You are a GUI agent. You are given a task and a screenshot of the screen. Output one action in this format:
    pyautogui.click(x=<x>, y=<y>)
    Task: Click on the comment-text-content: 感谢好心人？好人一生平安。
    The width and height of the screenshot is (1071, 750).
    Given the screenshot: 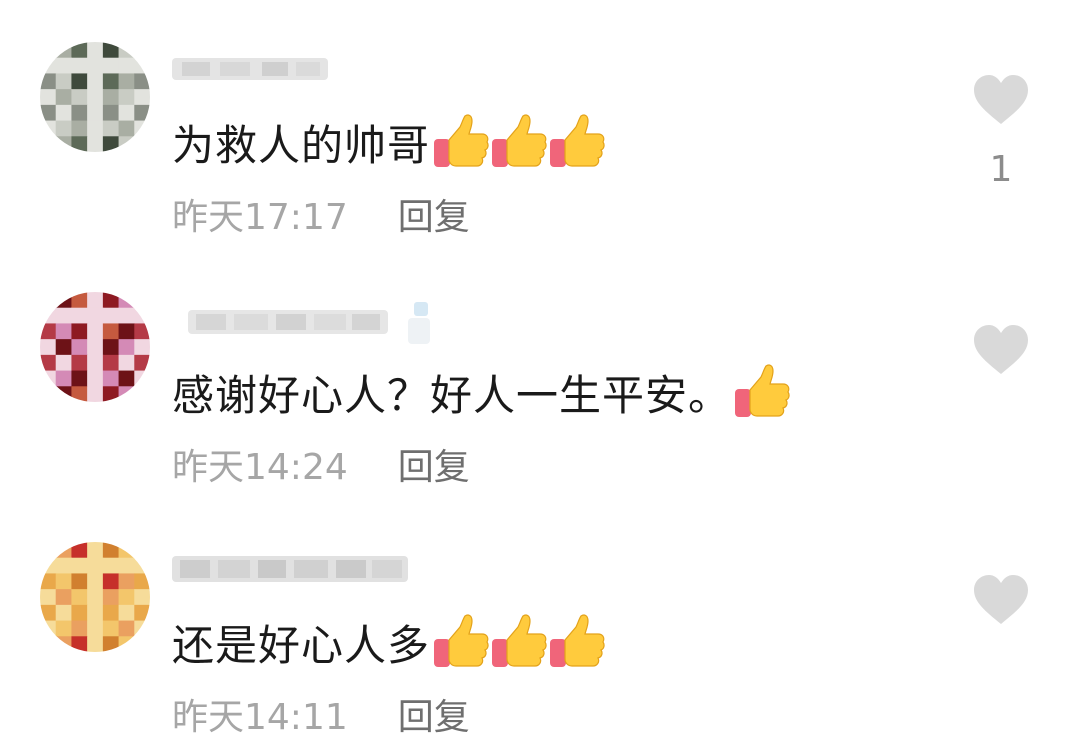 What is the action you would take?
    pyautogui.click(x=452, y=395)
    